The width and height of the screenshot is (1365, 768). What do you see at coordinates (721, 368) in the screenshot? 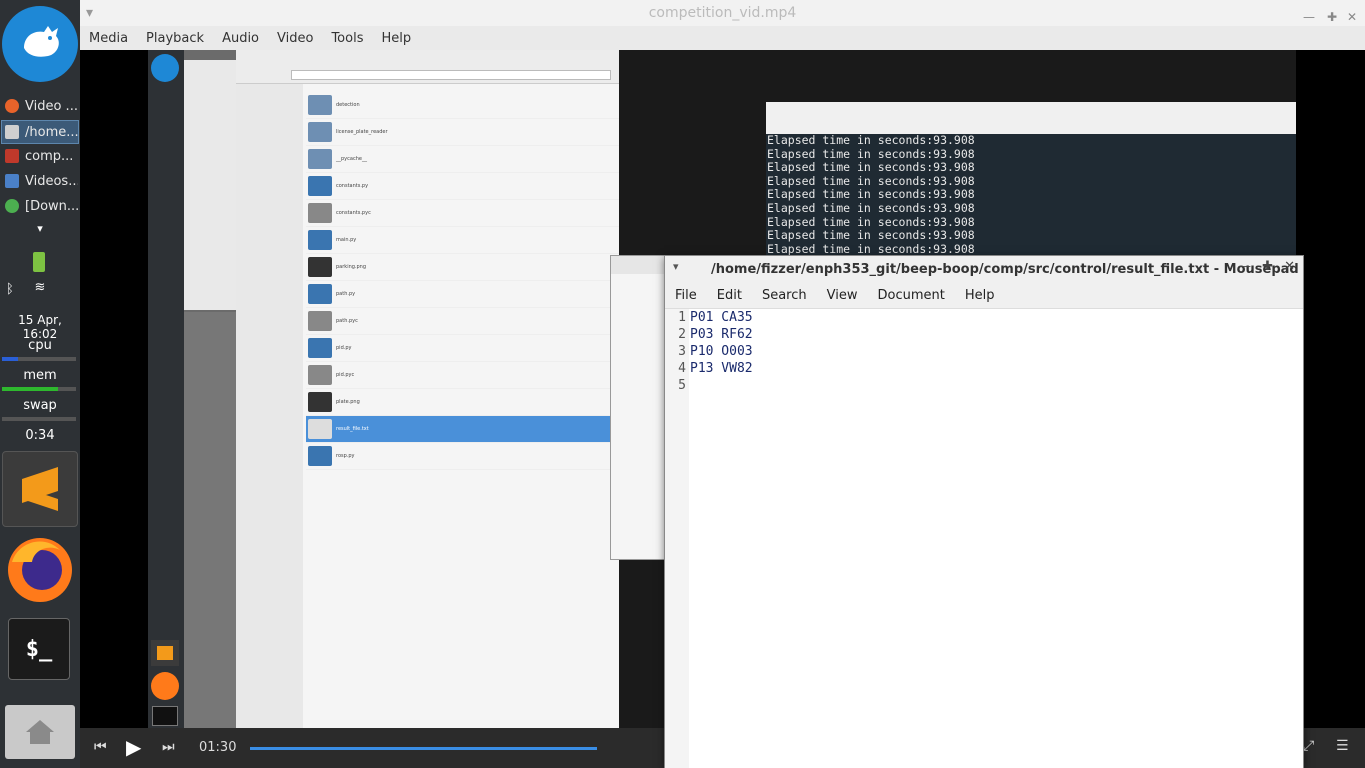
I see `text-line: P13 VW82` at bounding box center [721, 368].